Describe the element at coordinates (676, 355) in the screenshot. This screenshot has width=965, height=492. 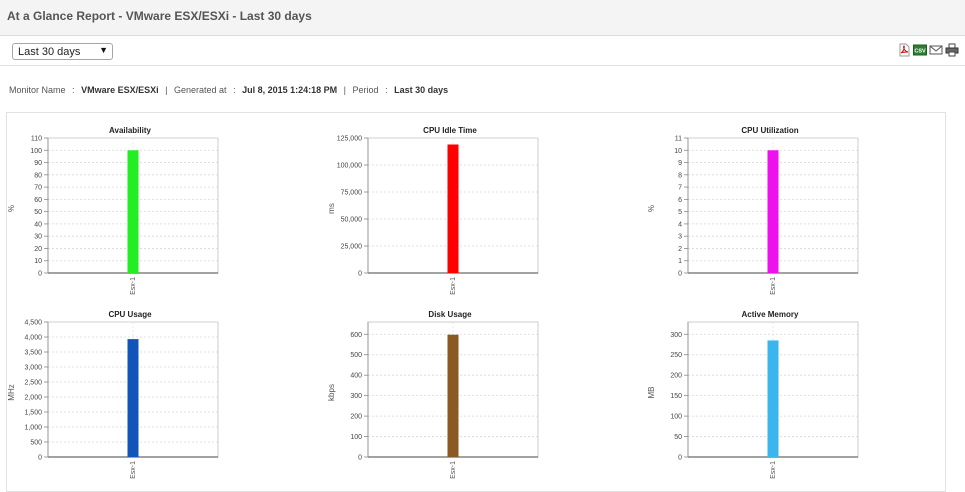
I see `y-tick-label: 250` at that location.